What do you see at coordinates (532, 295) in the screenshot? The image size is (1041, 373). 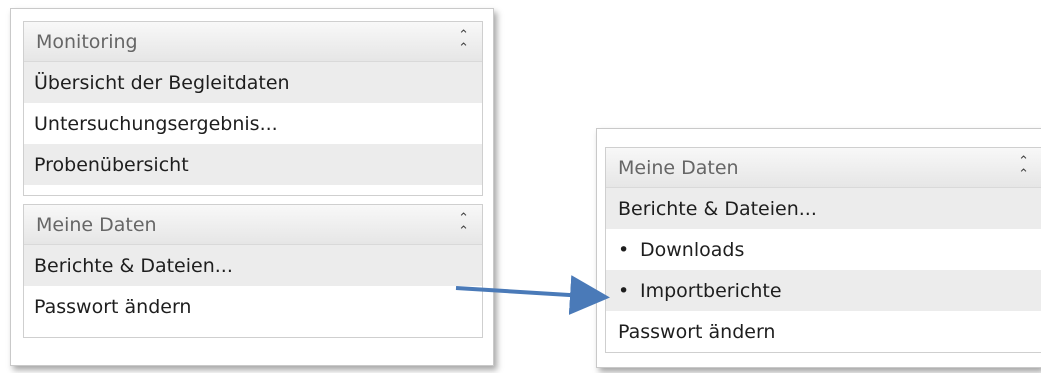 I see `arrow-right-icon` at bounding box center [532, 295].